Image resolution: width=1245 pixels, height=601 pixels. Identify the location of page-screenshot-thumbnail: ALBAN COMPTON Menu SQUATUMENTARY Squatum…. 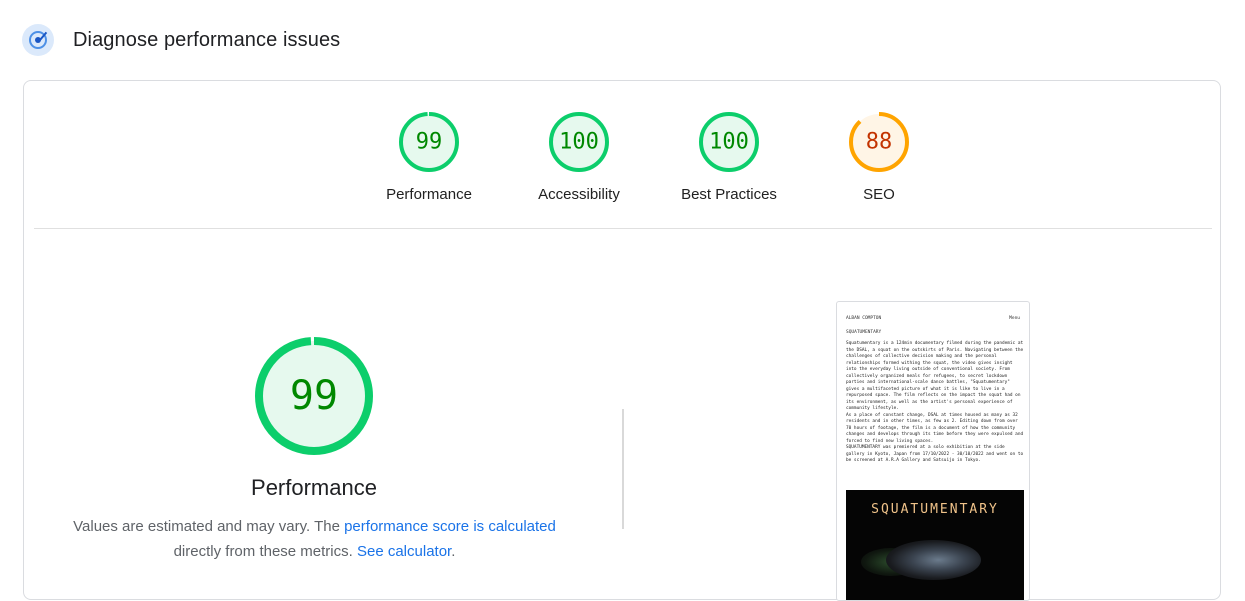
(933, 451).